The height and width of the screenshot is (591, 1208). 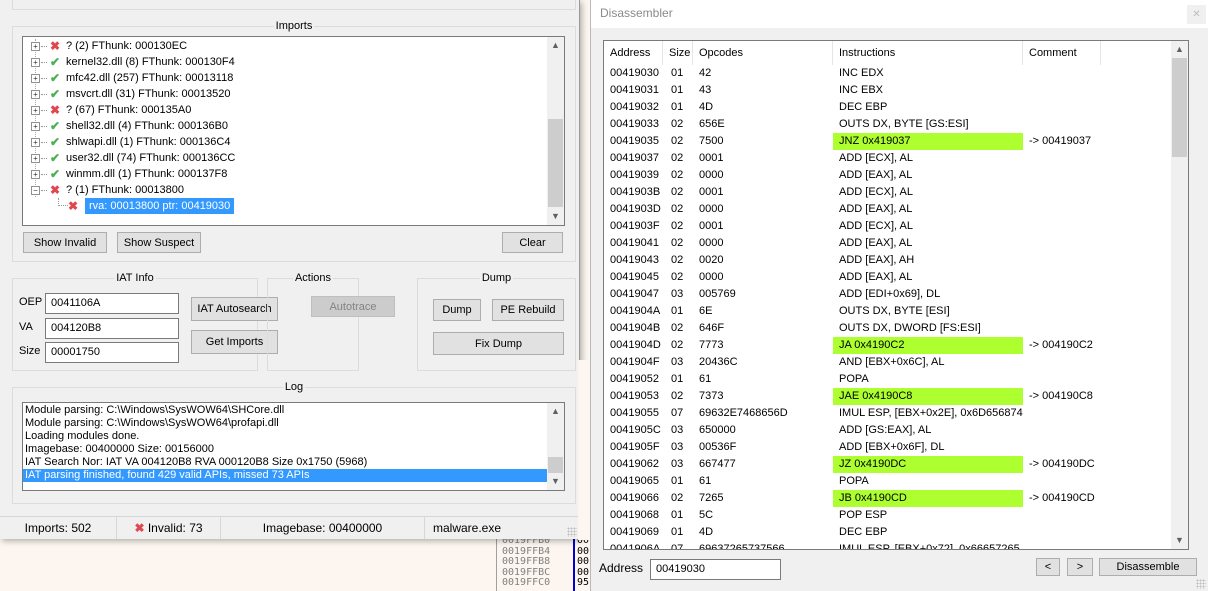 What do you see at coordinates (353, 306) in the screenshot?
I see `autotrace-button: Autotrace` at bounding box center [353, 306].